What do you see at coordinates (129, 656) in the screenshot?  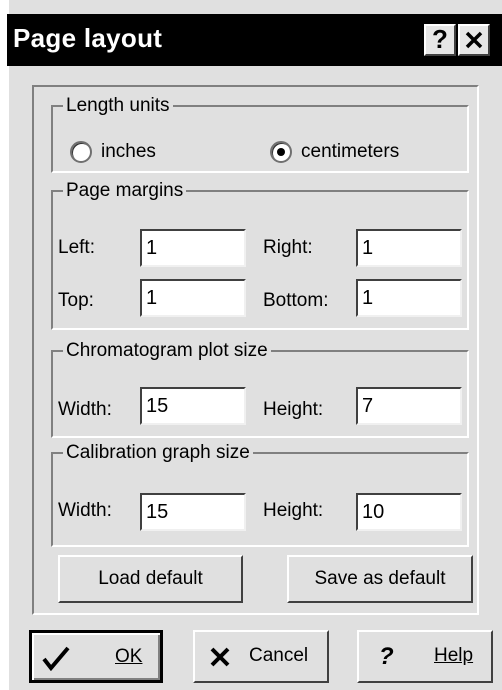 I see `ok-label: OK` at bounding box center [129, 656].